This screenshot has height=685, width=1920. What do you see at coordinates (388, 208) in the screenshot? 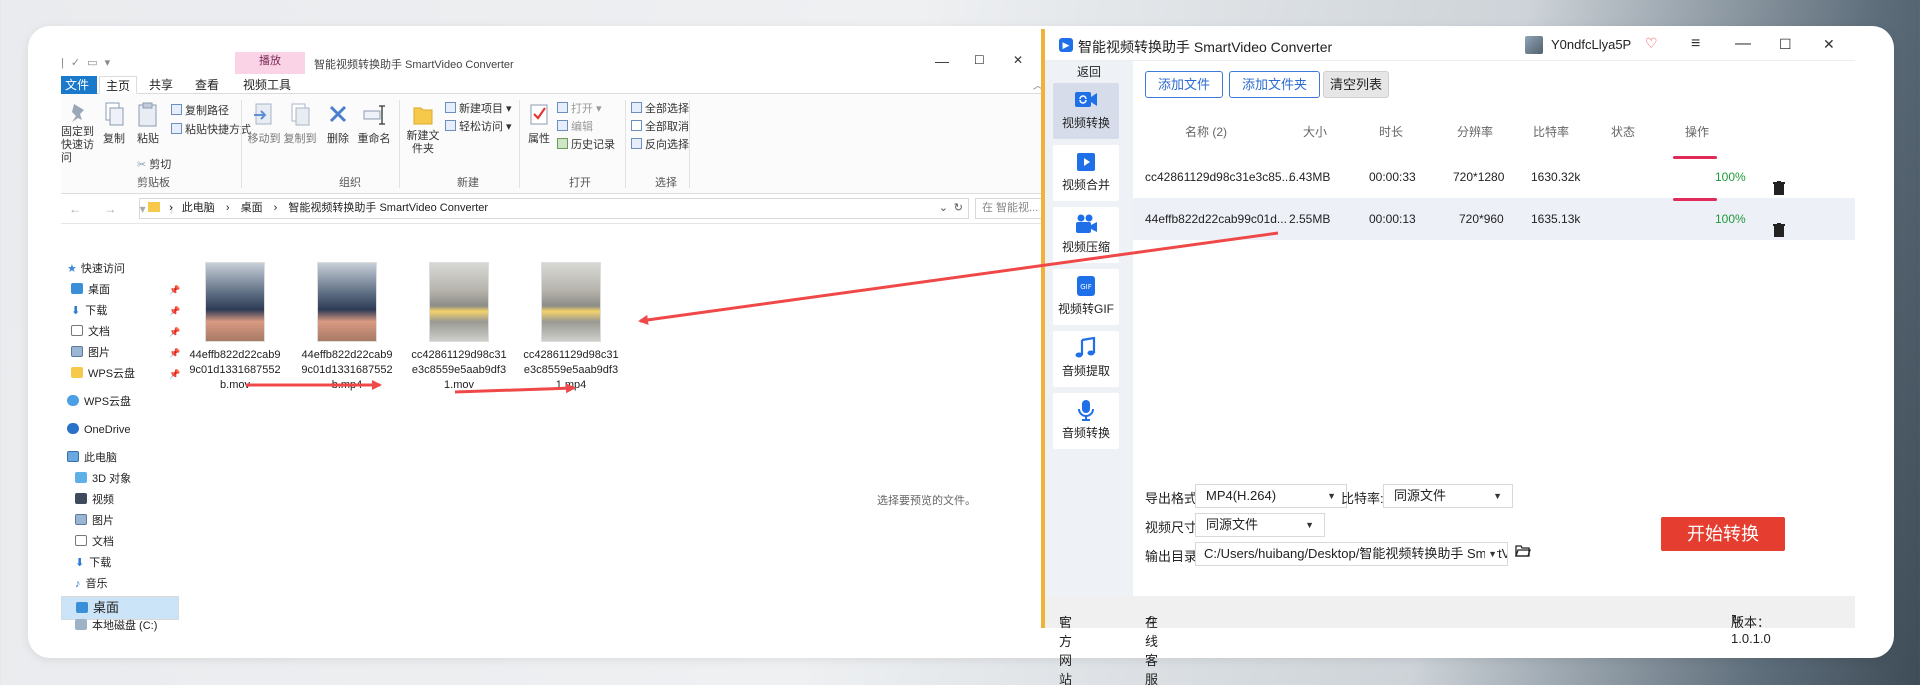
I see `breadcrumb-folder: 智能视频转换助手 SmartVideo Converter` at bounding box center [388, 208].